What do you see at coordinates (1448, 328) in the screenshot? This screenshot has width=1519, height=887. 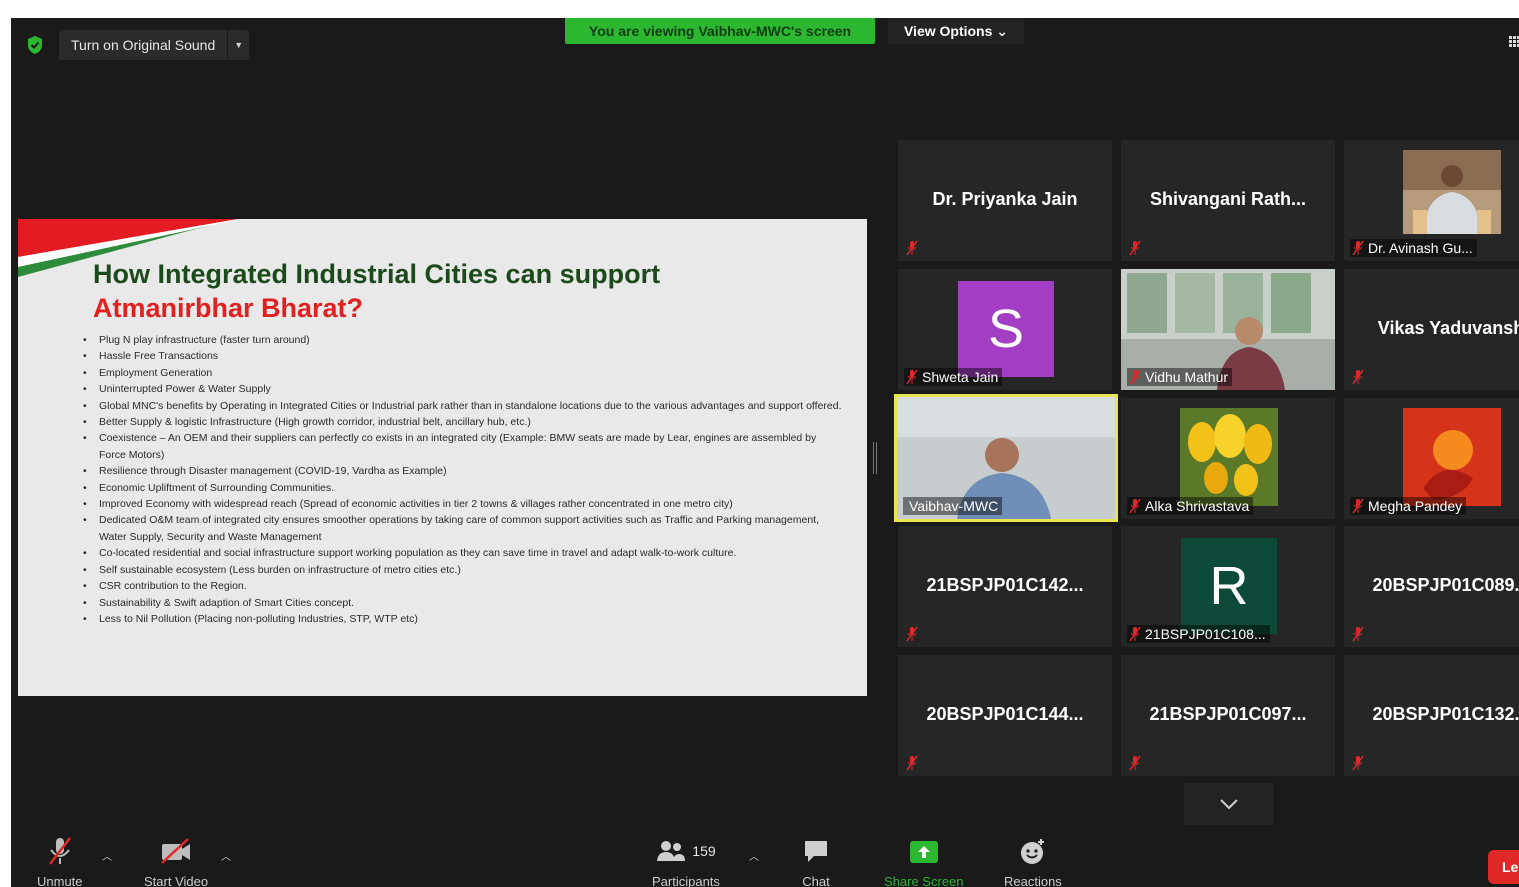 I see `participant-name: Vikas Yaduvansh` at bounding box center [1448, 328].